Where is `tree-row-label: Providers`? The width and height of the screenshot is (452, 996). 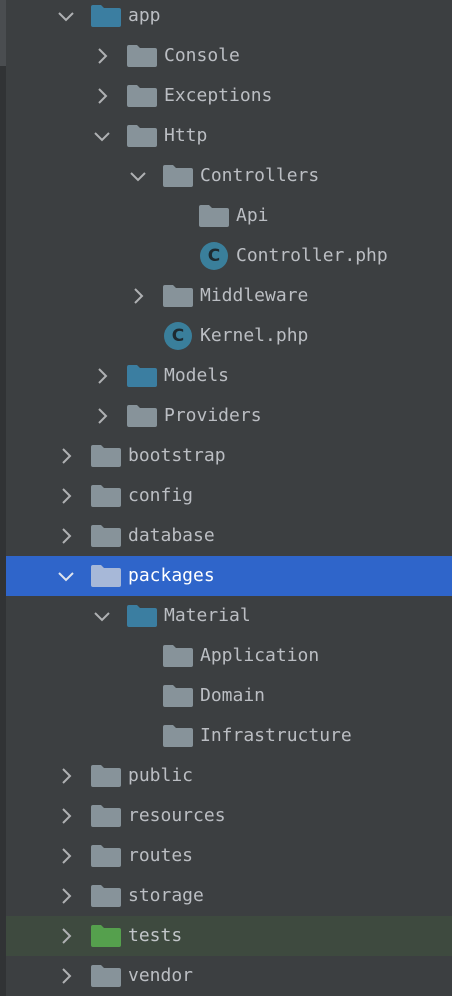
tree-row-label: Providers is located at coordinates (213, 415).